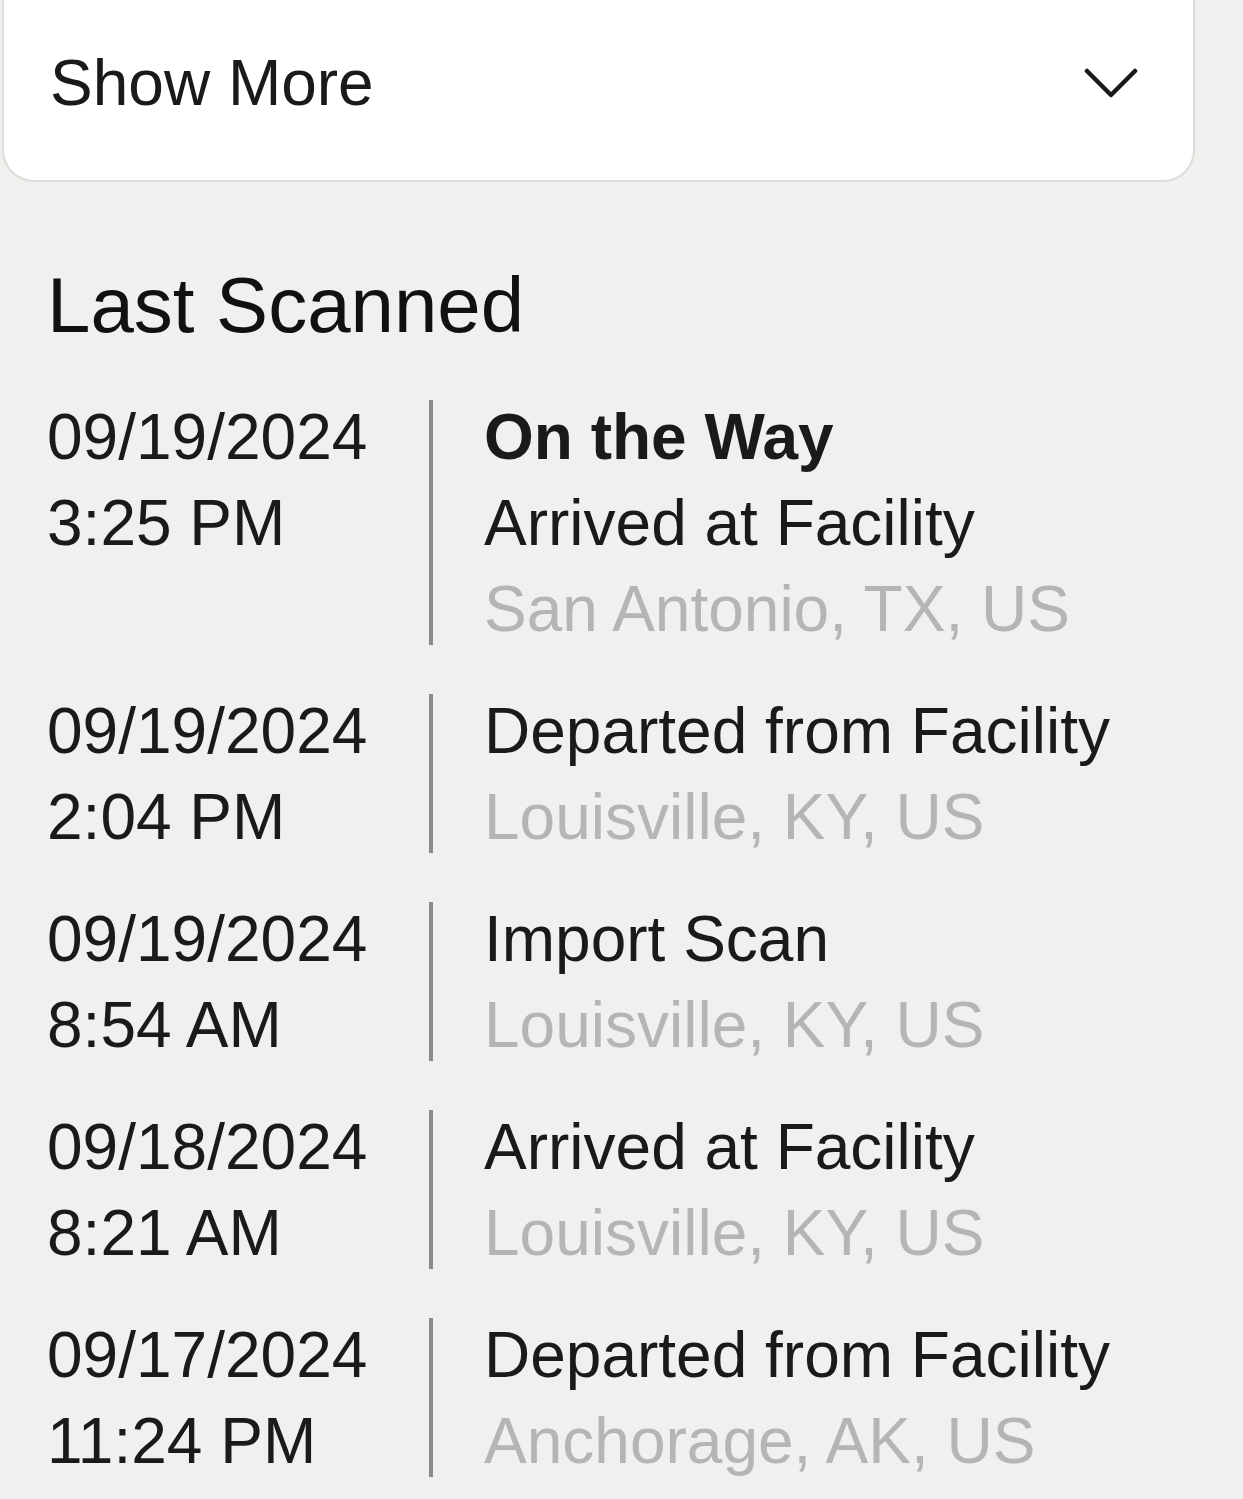 This screenshot has height=1499, width=1243. I want to click on scan-status: On the Way, so click(659, 437).